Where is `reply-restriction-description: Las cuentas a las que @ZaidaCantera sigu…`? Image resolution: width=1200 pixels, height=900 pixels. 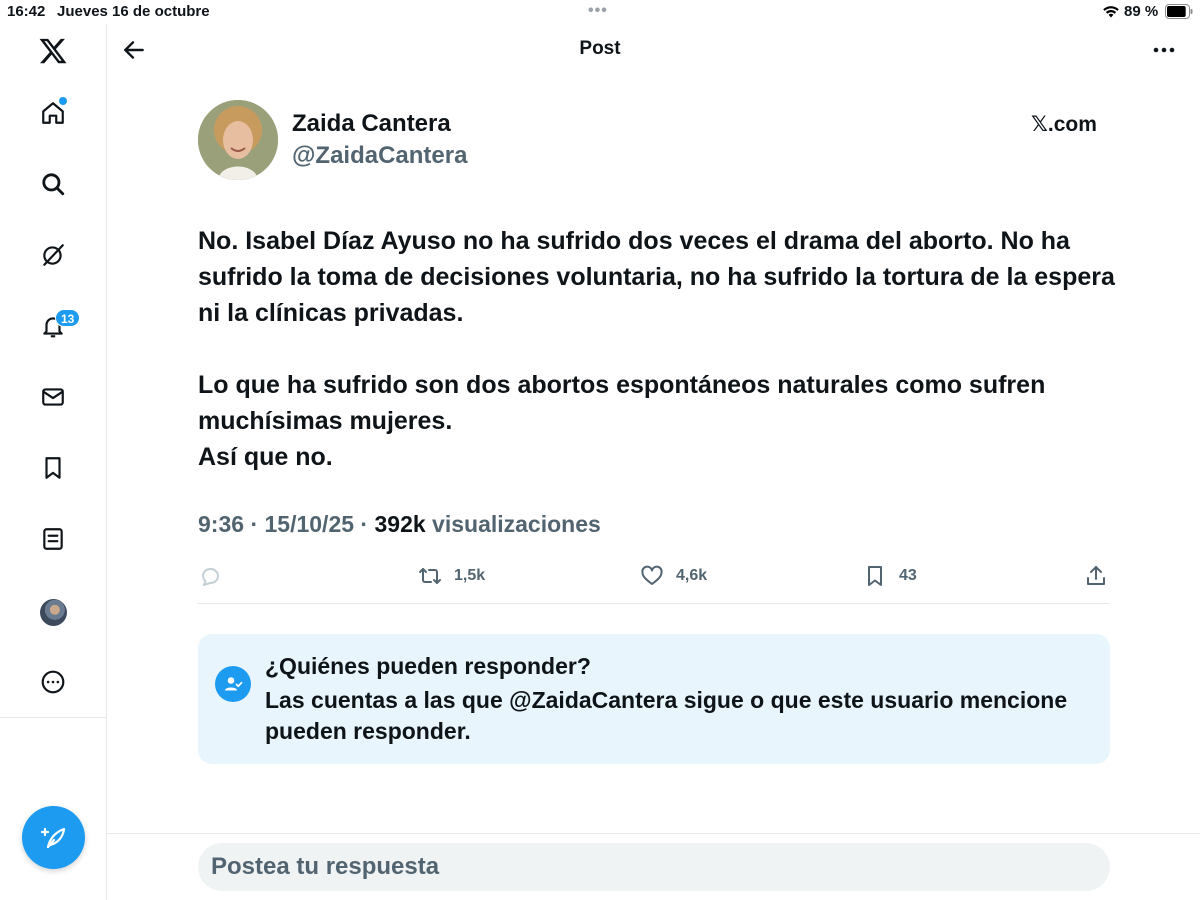 reply-restriction-description: Las cuentas a las que @ZaidaCantera sigu… is located at coordinates (666, 715).